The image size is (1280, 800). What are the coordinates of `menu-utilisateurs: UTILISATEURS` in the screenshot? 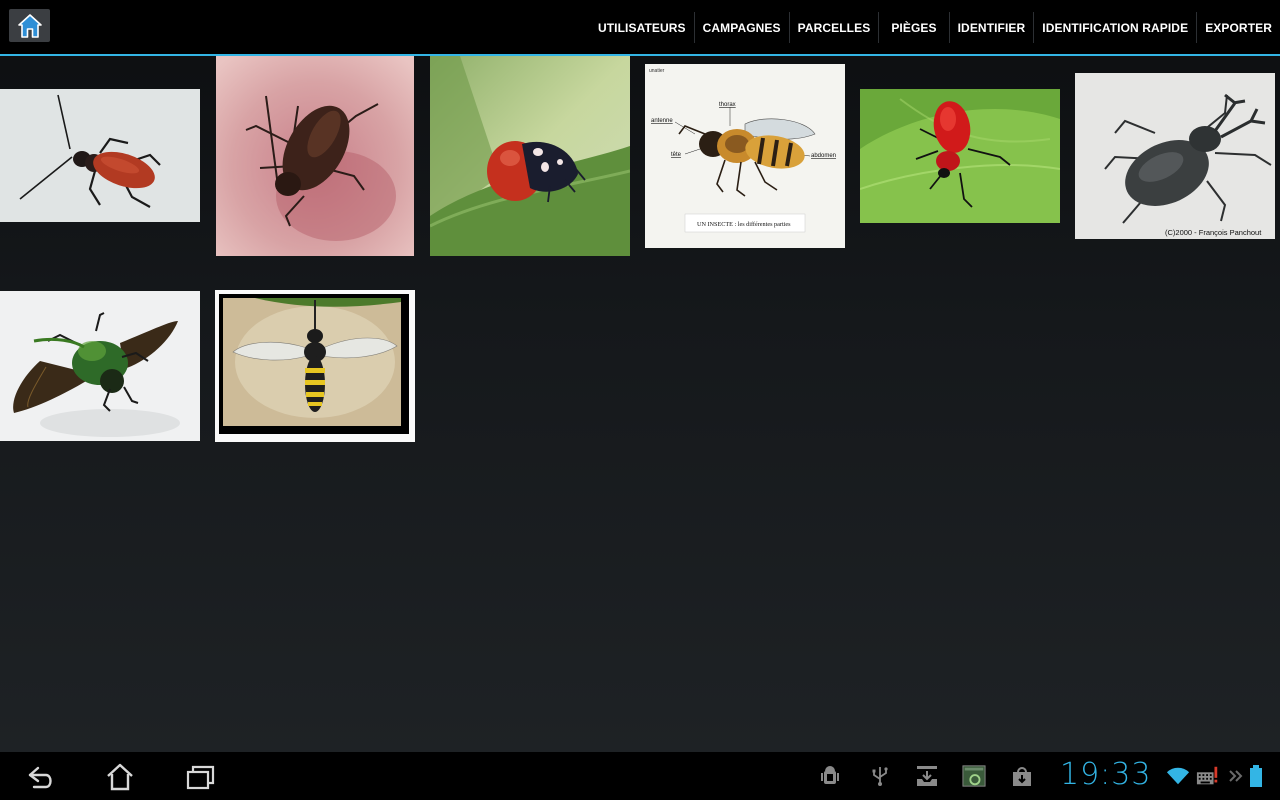 It's located at (642, 27).